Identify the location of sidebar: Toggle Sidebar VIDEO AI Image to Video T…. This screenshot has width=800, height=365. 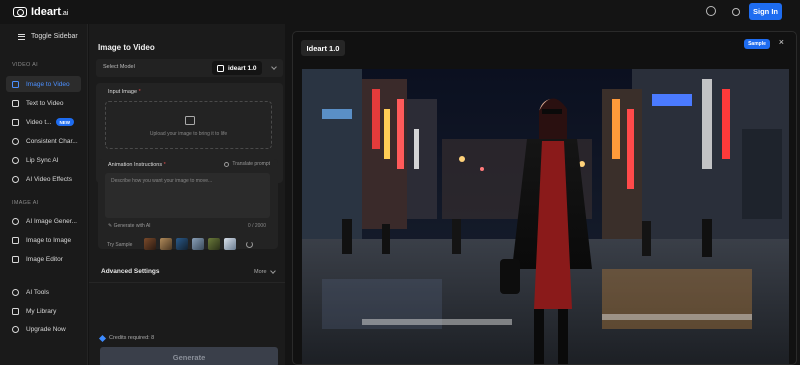
(44, 194).